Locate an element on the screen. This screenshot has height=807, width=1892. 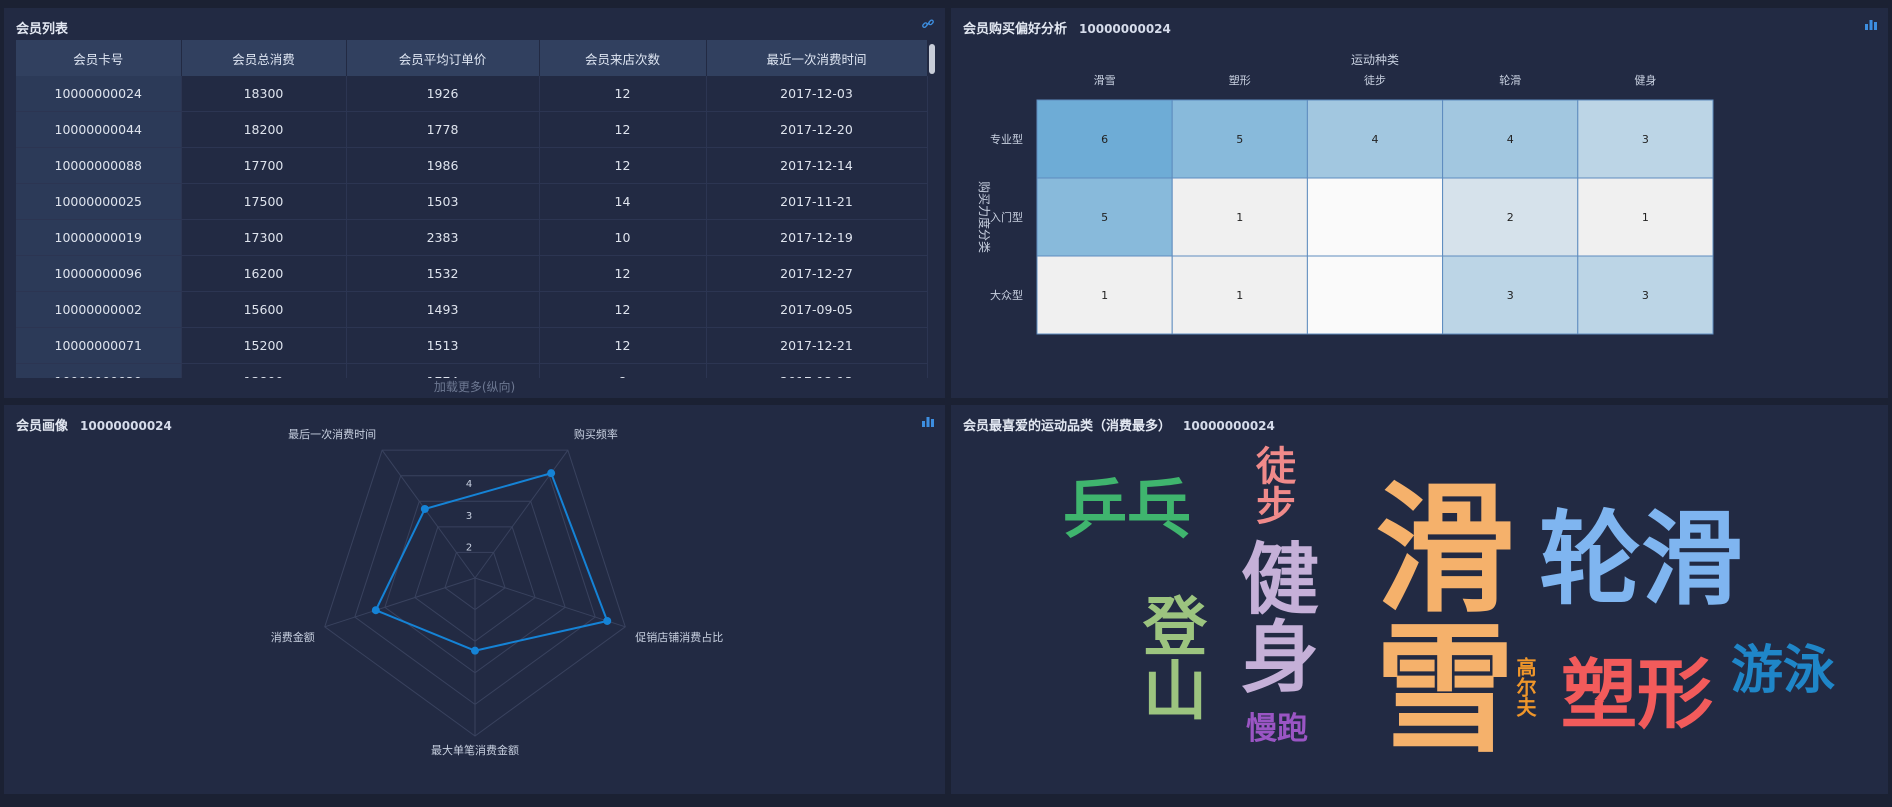
table-header-row: 会员卡号 会员总消费 会员平均订单价 会员来店次数 最近一次消费时间 is located at coordinates (472, 58).